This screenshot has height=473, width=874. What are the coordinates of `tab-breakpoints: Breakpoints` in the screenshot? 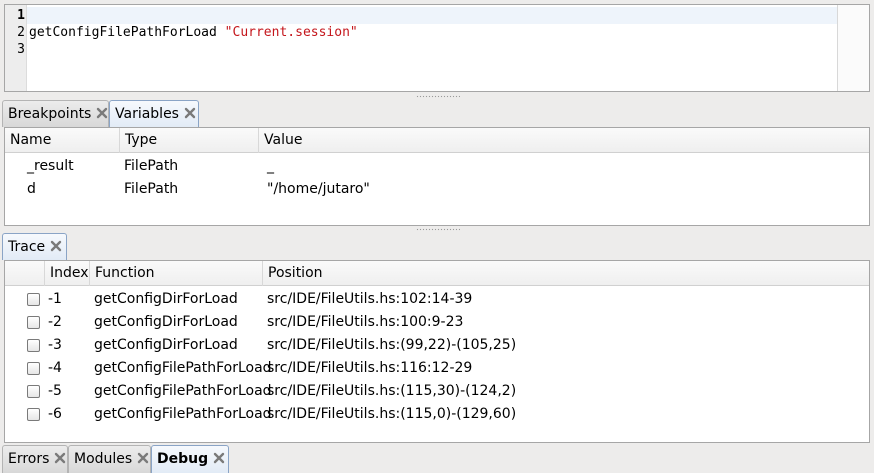 It's located at (55, 113).